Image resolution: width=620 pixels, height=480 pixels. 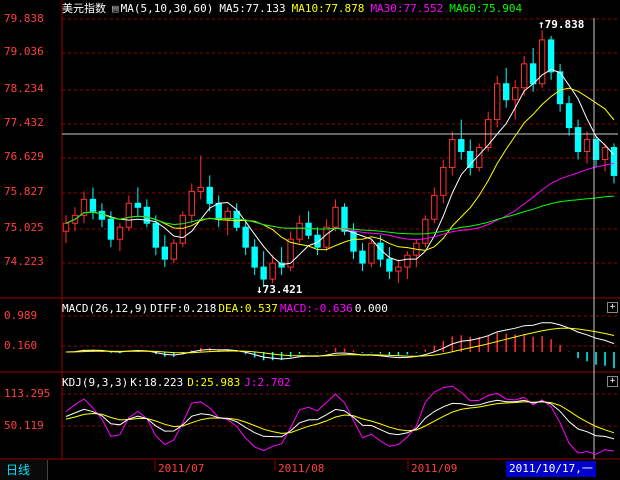 What do you see at coordinates (27, 393) in the screenshot?
I see `kdj-axis-label: 113.295` at bounding box center [27, 393].